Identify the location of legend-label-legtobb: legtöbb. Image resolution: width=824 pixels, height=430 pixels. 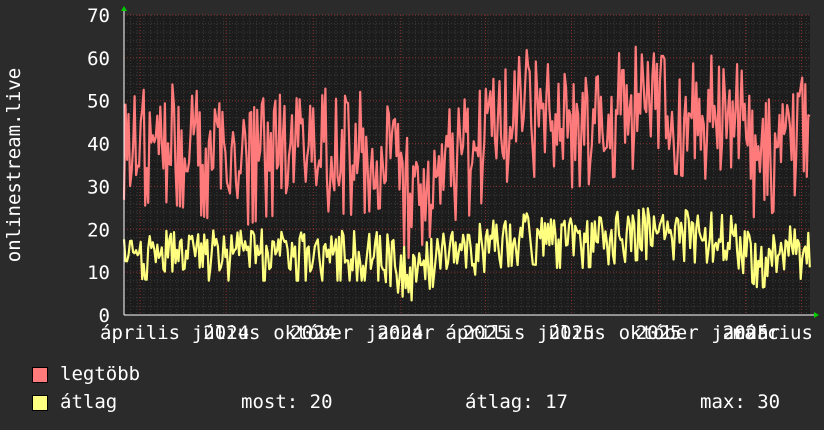
(100, 374).